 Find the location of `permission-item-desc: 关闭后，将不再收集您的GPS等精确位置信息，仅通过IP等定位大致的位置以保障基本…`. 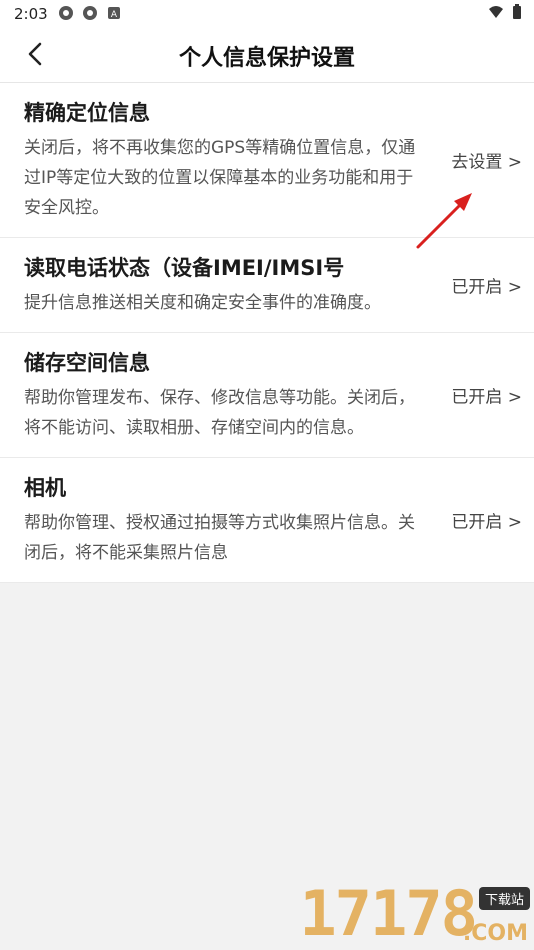

permission-item-desc: 关闭后，将不再收集您的GPS等精确位置信息，仅通过IP等定位大致的位置以保障基本… is located at coordinates (220, 178).